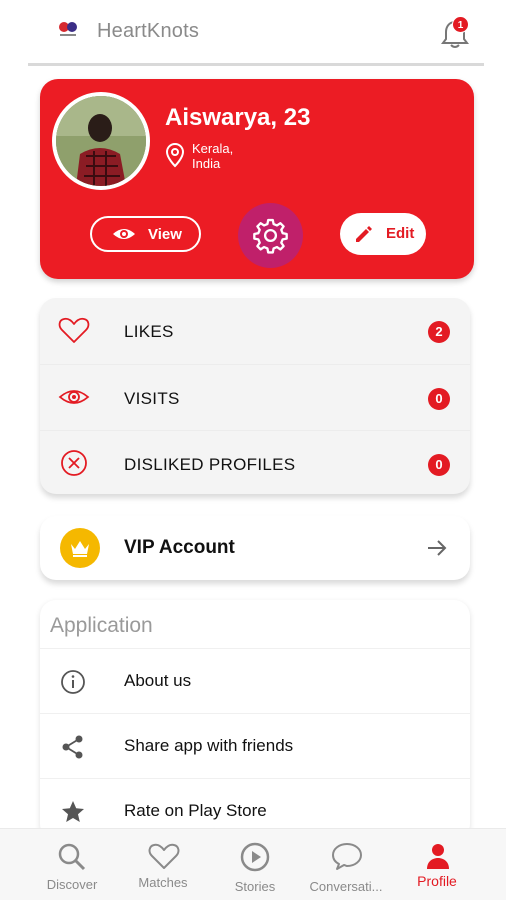  Describe the element at coordinates (72, 747) in the screenshot. I see `share-icon` at that location.